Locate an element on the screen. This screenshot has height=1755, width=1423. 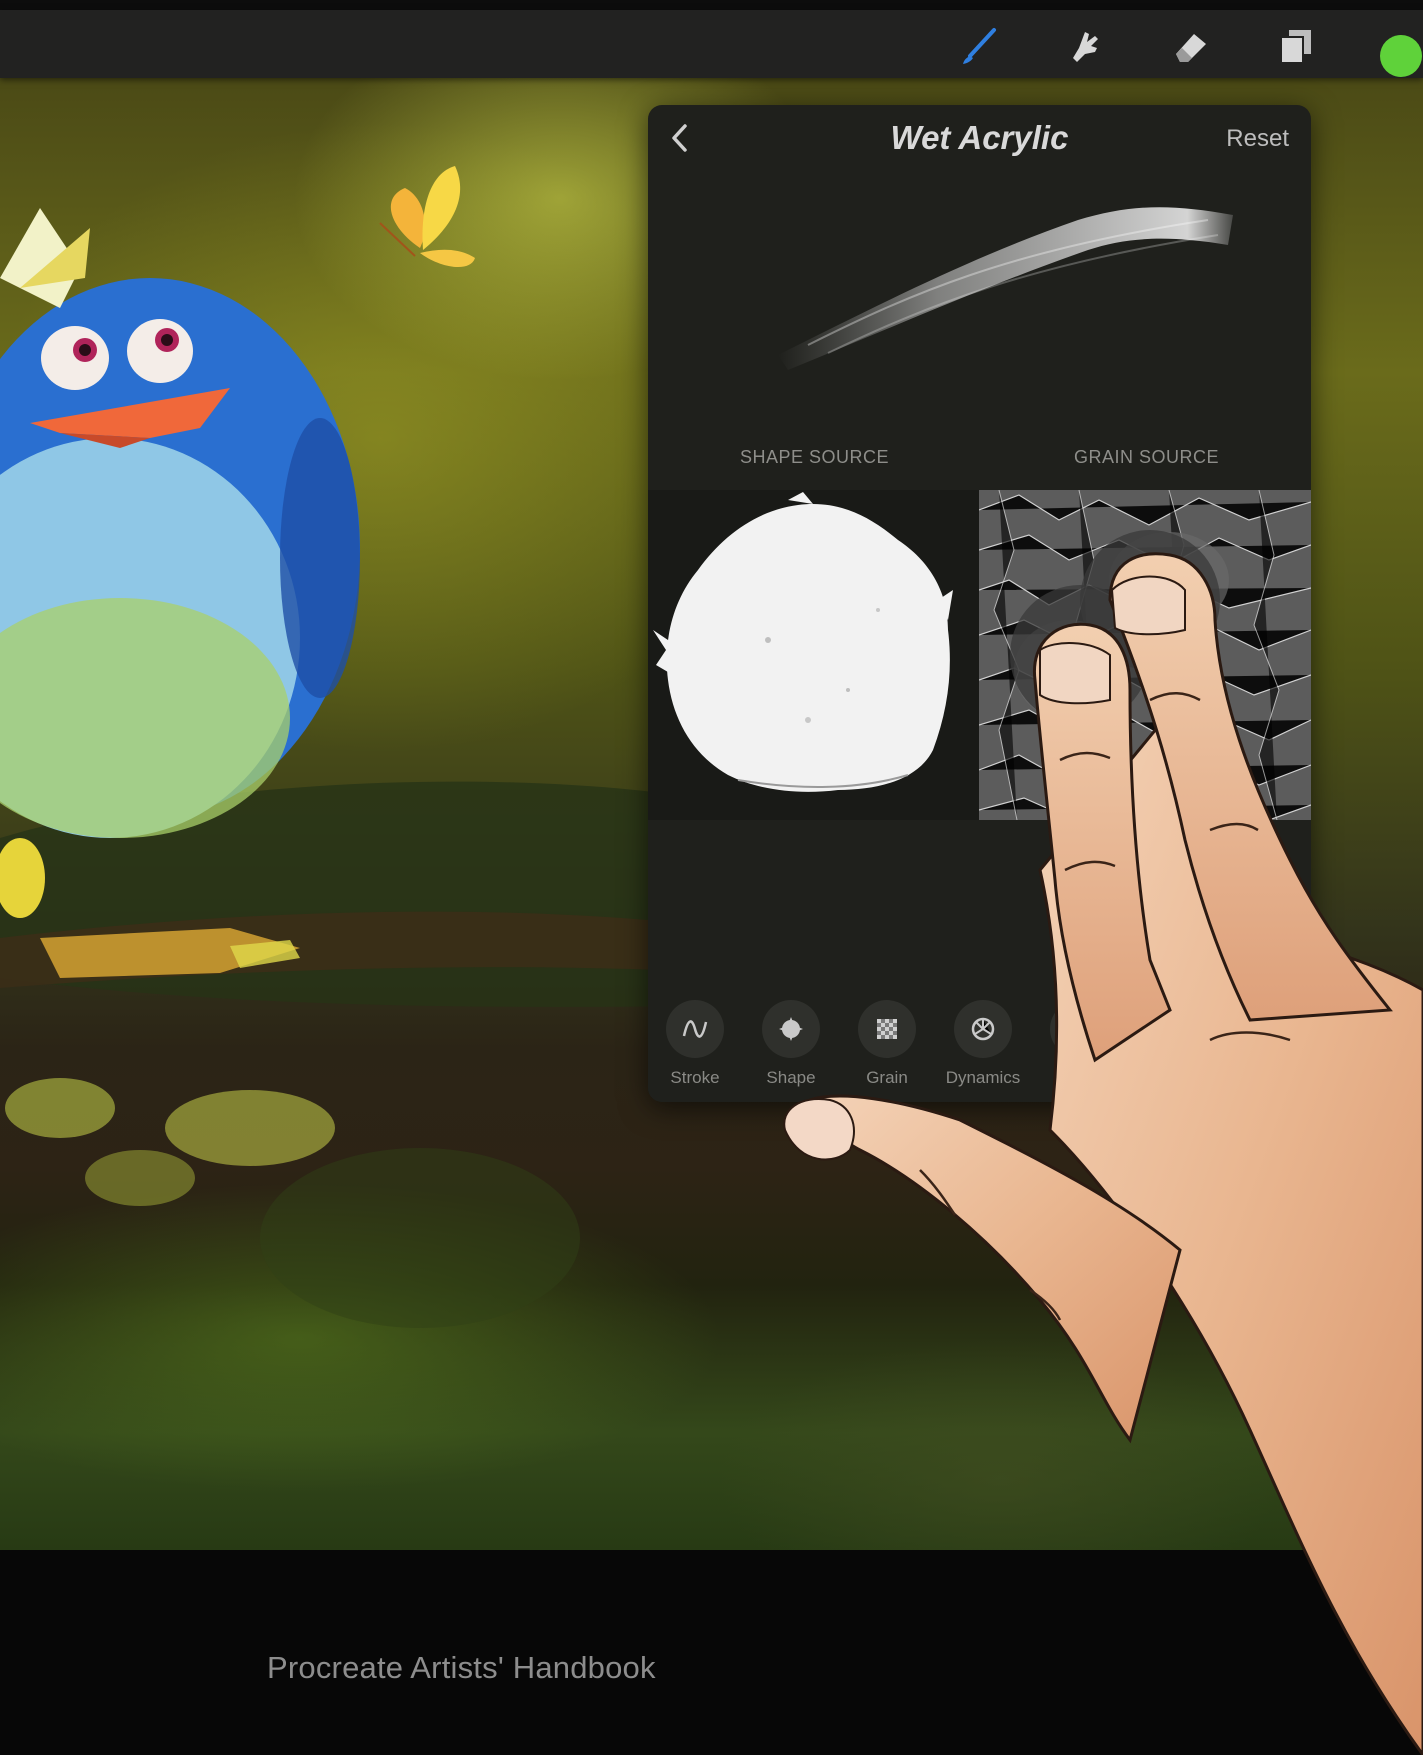
smudge-tool-button is located at coordinates (1085, 46).